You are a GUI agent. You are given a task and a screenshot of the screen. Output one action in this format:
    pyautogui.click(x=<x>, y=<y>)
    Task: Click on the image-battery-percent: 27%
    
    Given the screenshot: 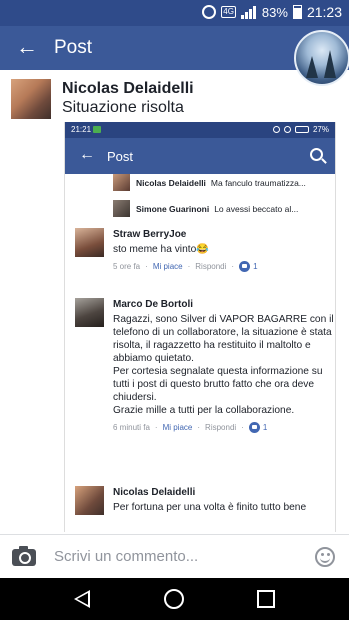 What is the action you would take?
    pyautogui.click(x=320, y=129)
    